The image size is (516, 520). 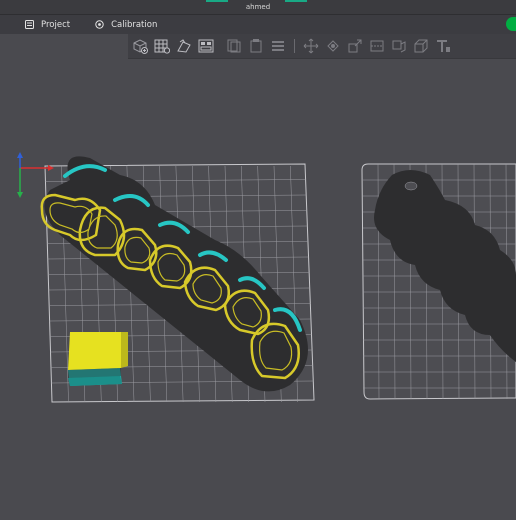 What do you see at coordinates (294, 46) in the screenshot?
I see `toolbar-separator` at bounding box center [294, 46].